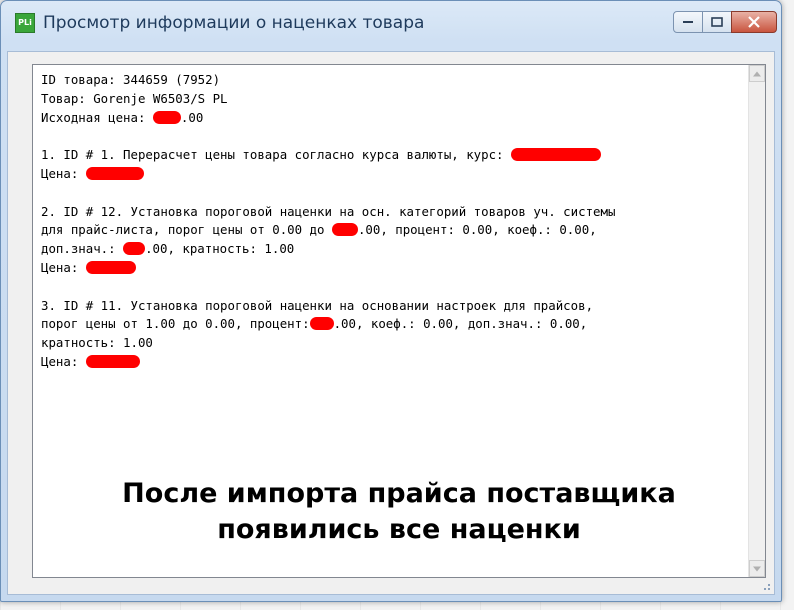  I want to click on caption-line-2: появились все наценки, so click(399, 529).